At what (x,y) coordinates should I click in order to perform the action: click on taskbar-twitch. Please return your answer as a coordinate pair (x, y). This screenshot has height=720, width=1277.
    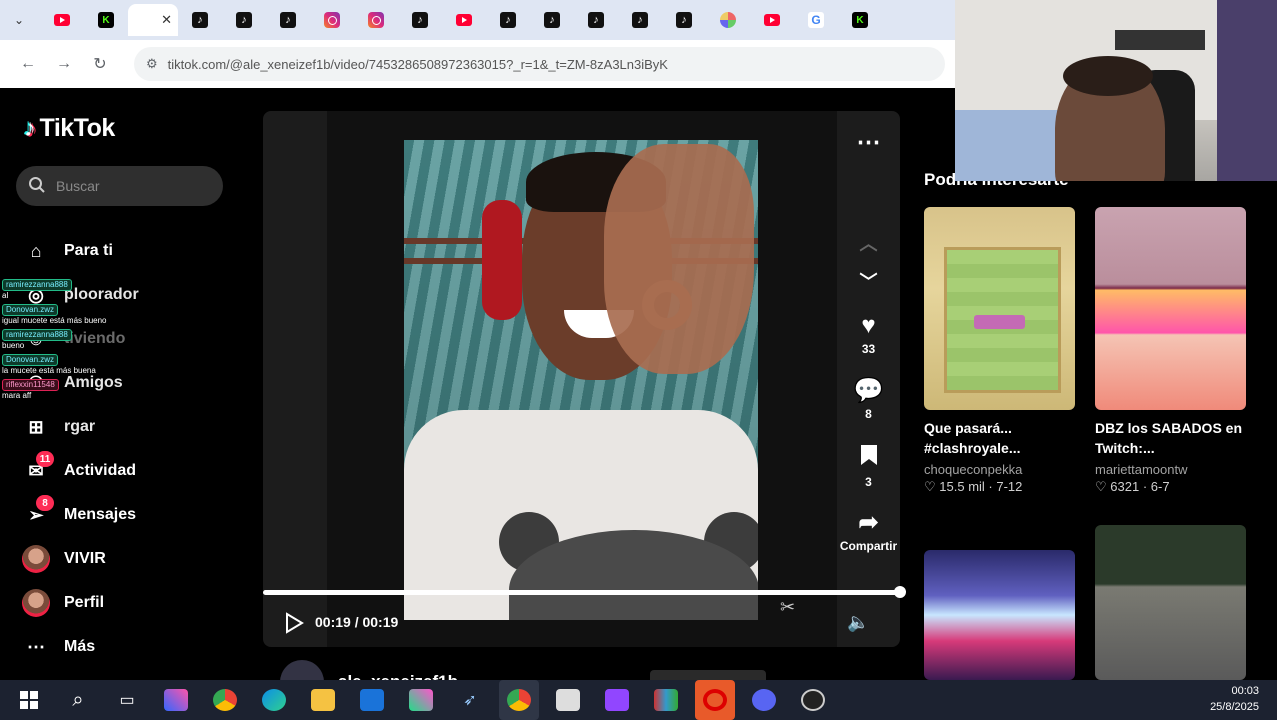
    Looking at the image, I should click on (617, 700).